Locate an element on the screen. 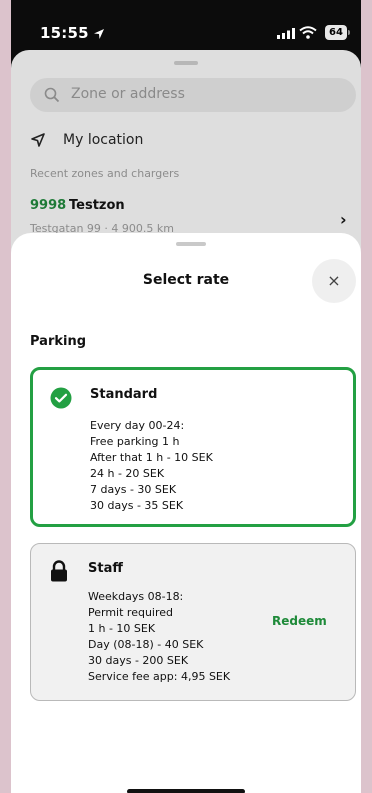 Image resolution: width=372 pixels, height=793 pixels. rate-line: After that 1 h - 10 SEK is located at coordinates (151, 457).